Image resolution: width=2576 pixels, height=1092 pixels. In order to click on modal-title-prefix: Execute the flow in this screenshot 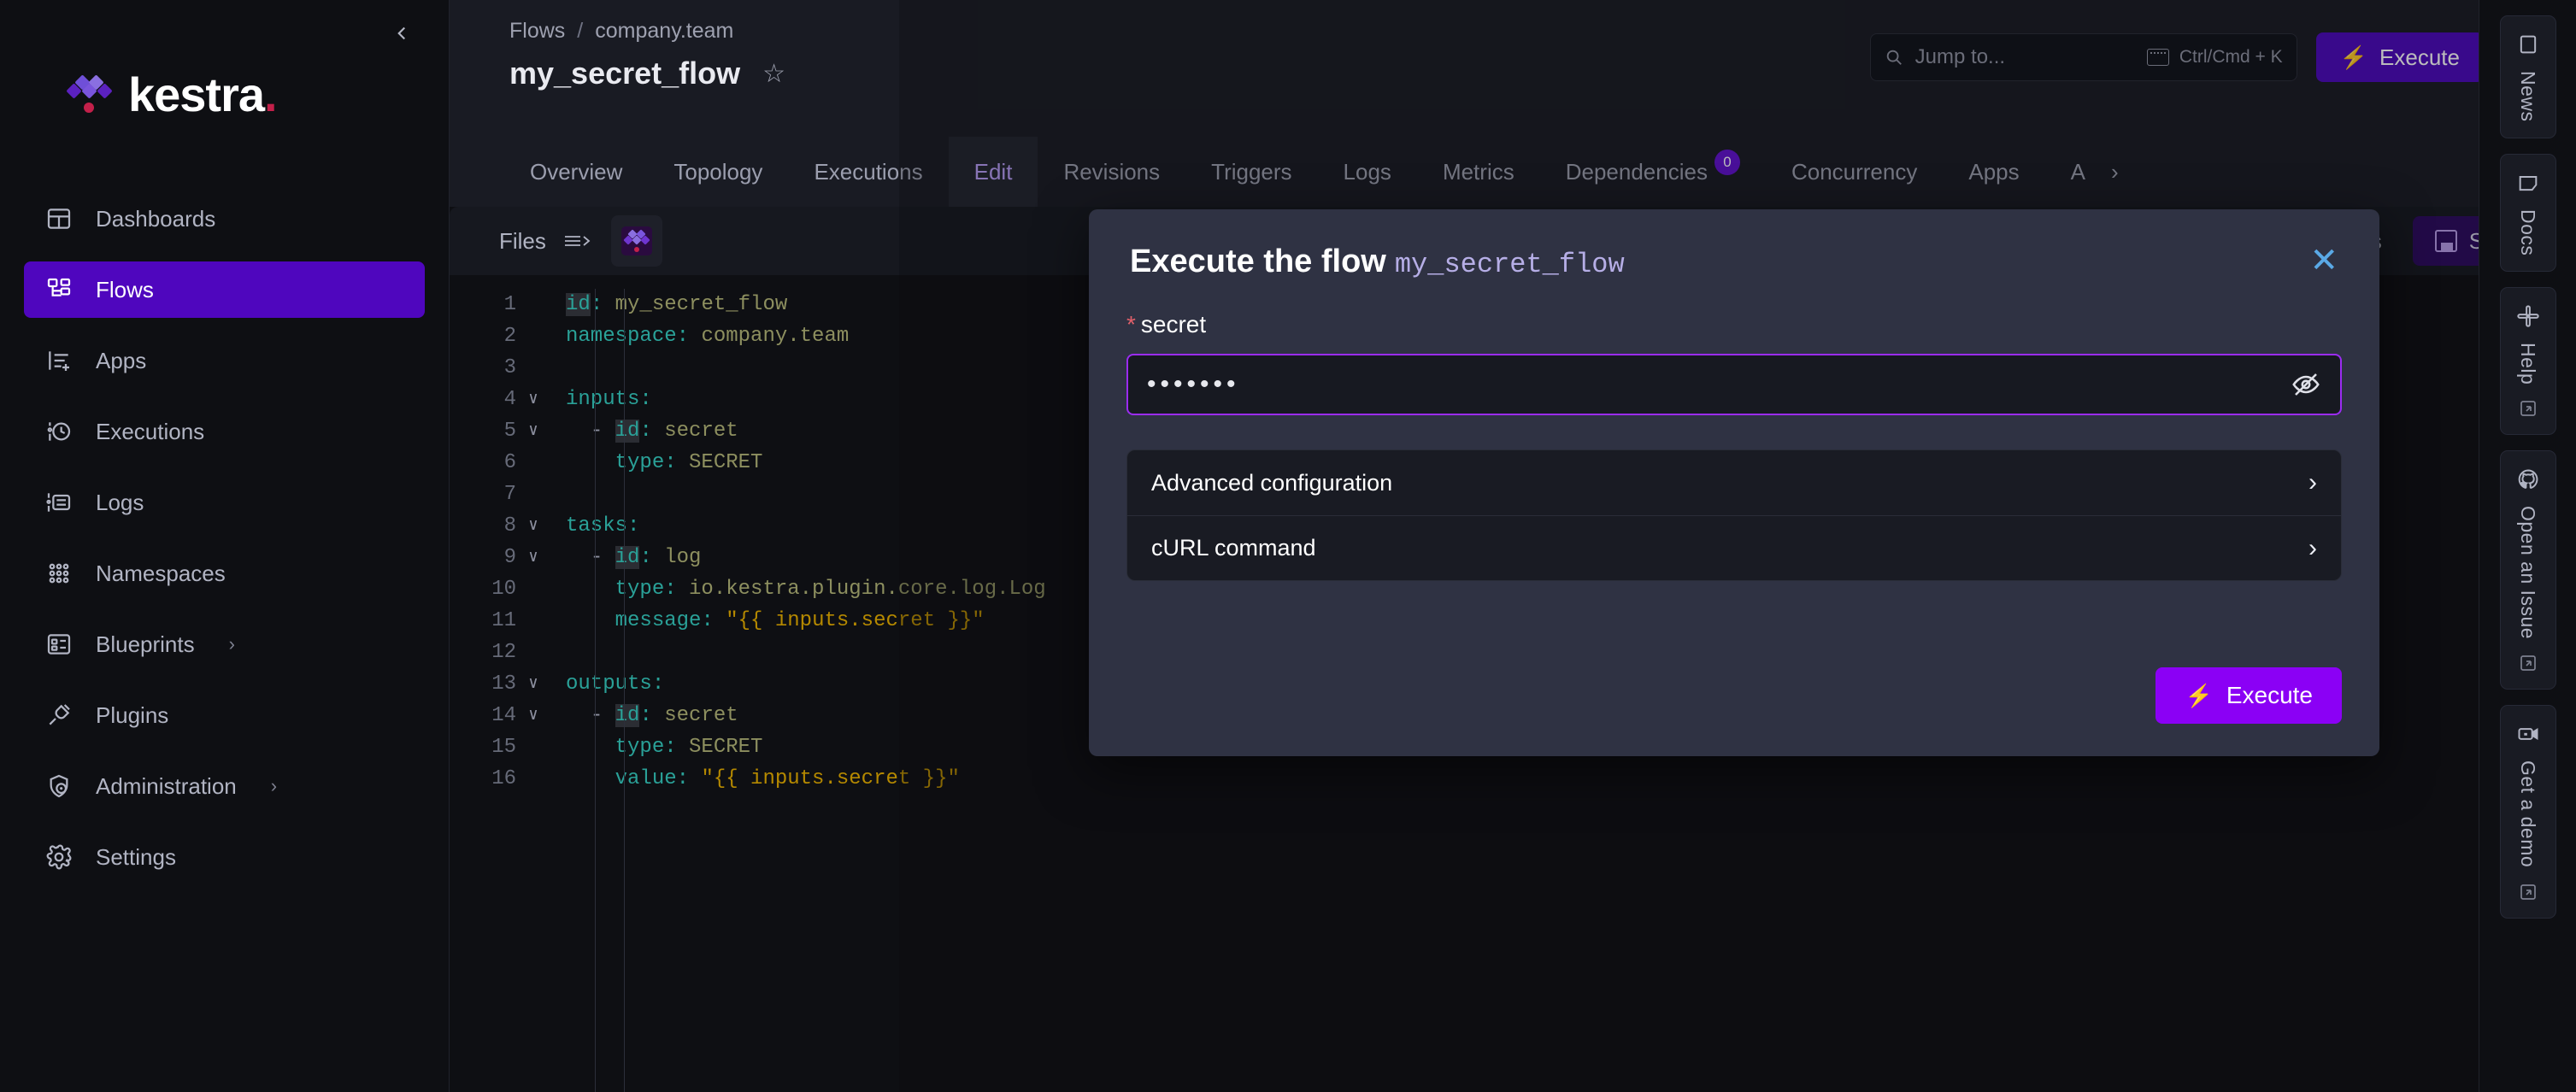, I will do `click(1258, 261)`.